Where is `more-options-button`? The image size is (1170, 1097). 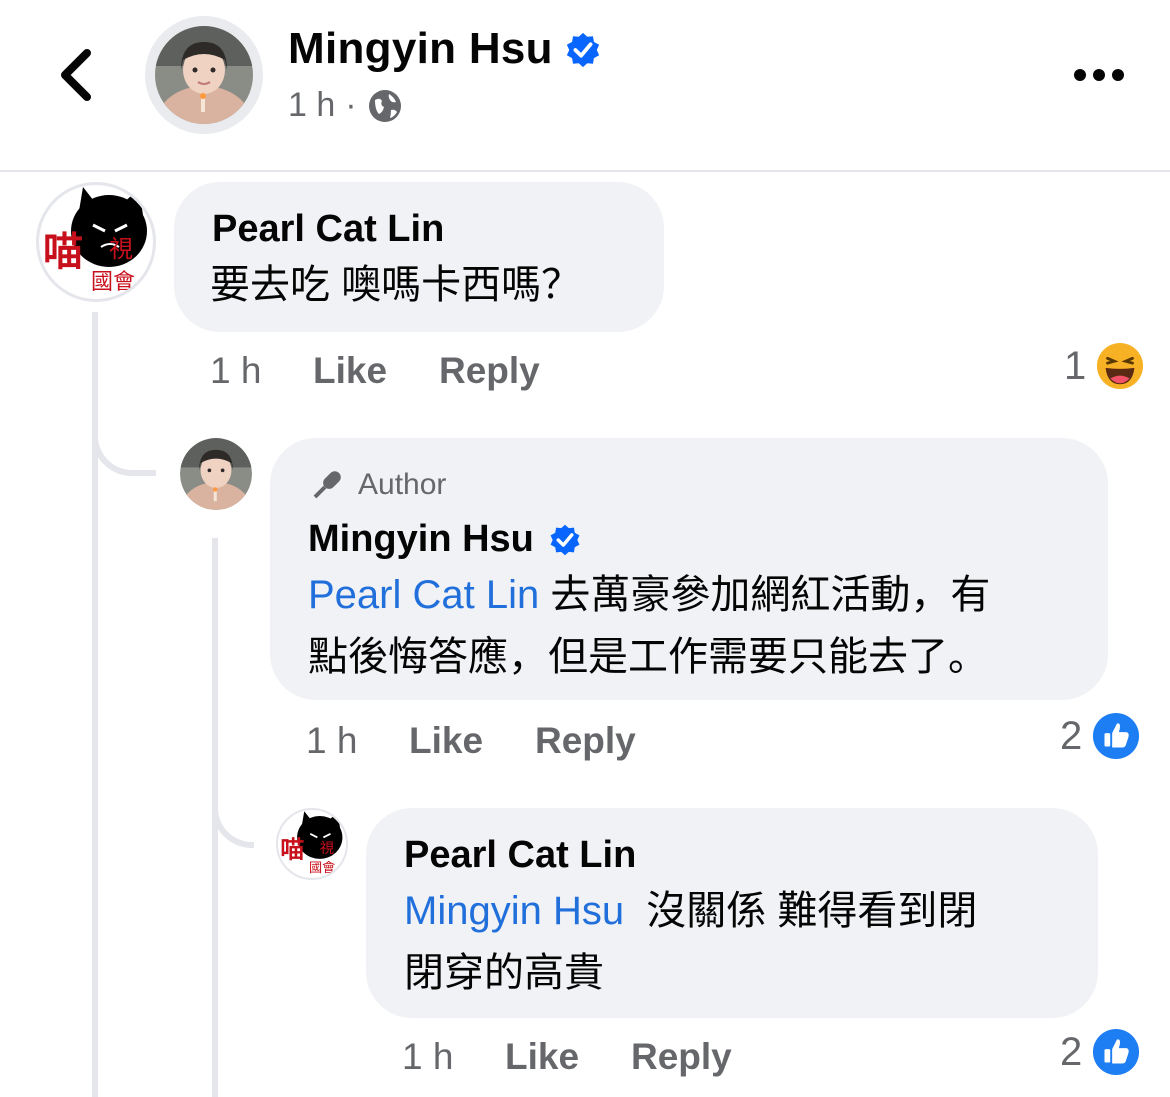 more-options-button is located at coordinates (1099, 75).